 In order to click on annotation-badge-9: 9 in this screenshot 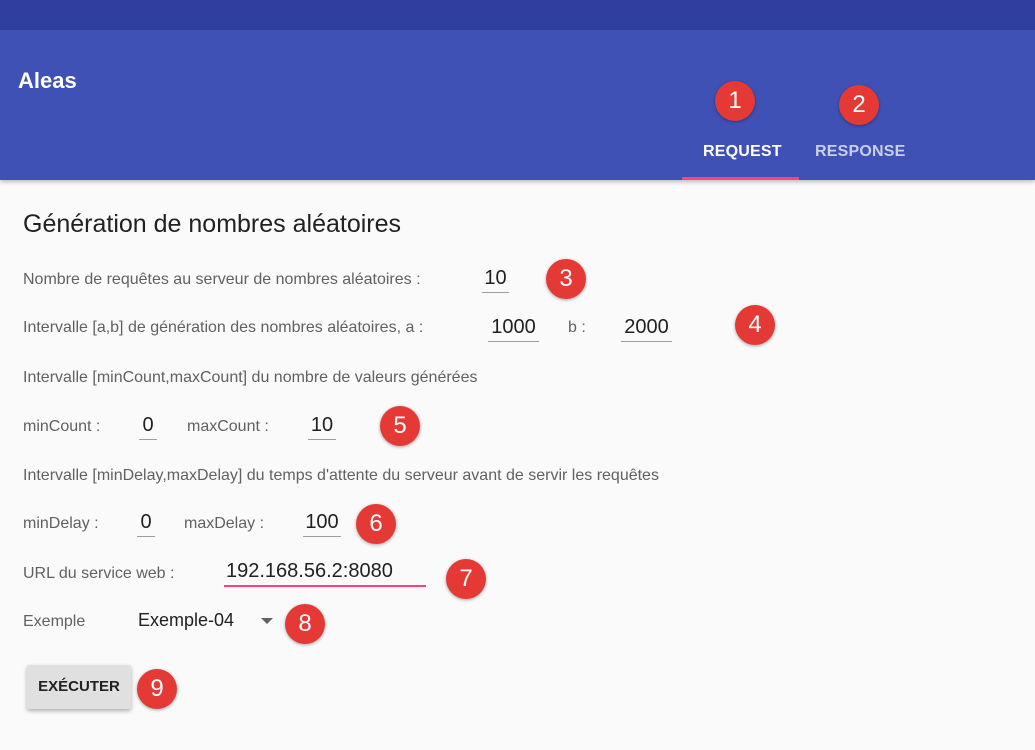, I will do `click(157, 689)`.